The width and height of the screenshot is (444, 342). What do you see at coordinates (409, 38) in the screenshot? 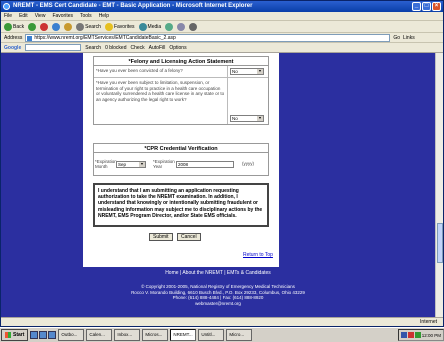
I see `links-button: Links` at bounding box center [409, 38].